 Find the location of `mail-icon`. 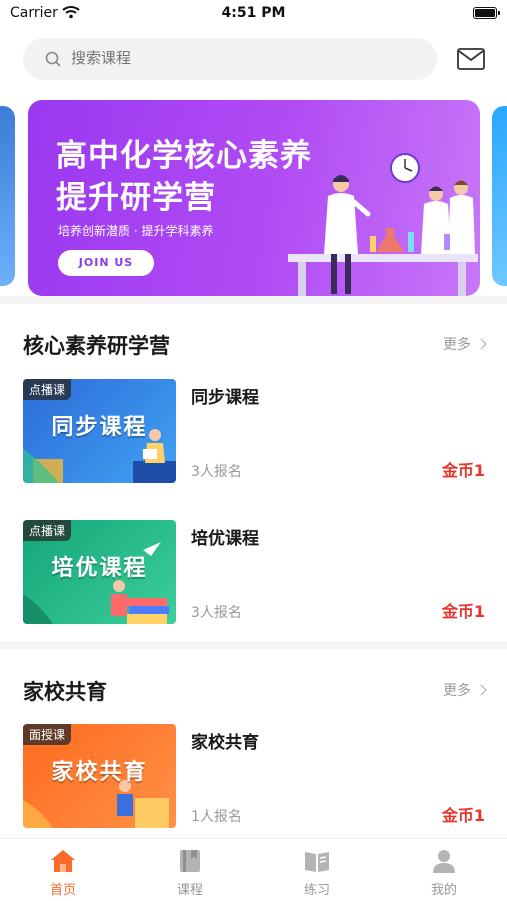

mail-icon is located at coordinates (471, 59).